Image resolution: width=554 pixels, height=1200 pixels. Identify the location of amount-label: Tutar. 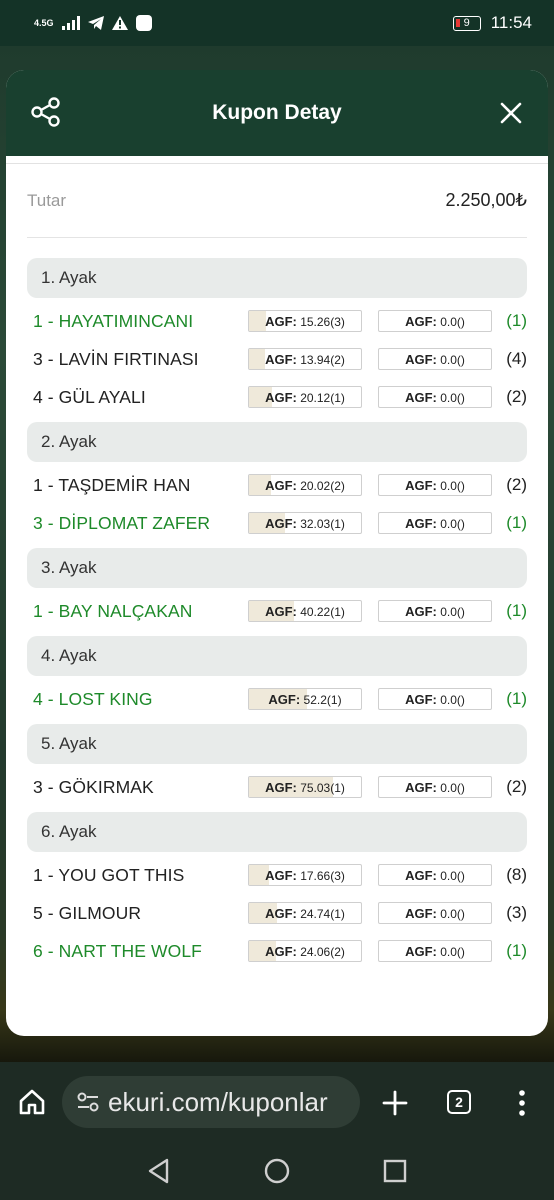
(47, 200).